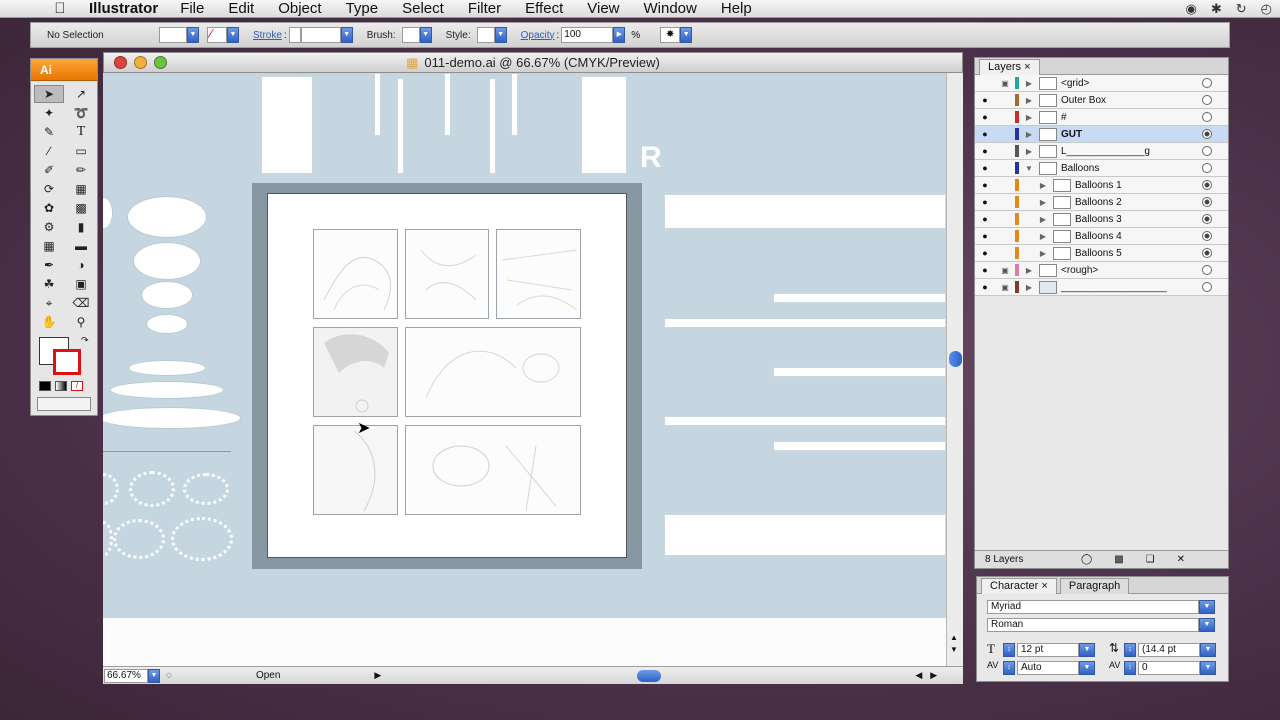  Describe the element at coordinates (1019, 586) in the screenshot. I see `tab-character: Character ×` at that location.